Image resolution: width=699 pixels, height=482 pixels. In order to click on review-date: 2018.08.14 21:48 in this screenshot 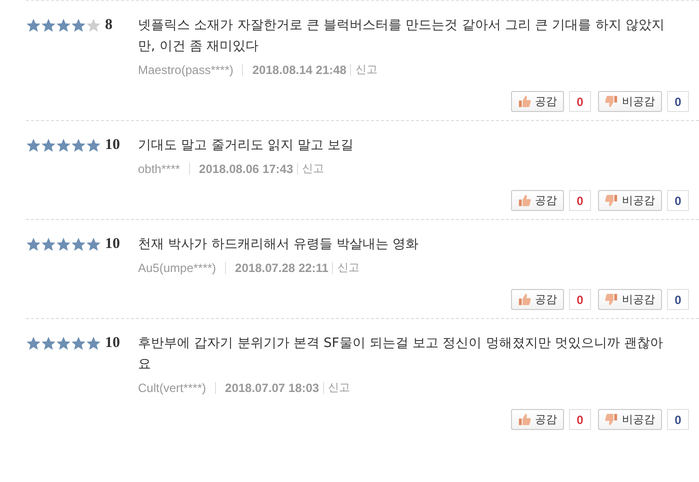, I will do `click(299, 69)`.